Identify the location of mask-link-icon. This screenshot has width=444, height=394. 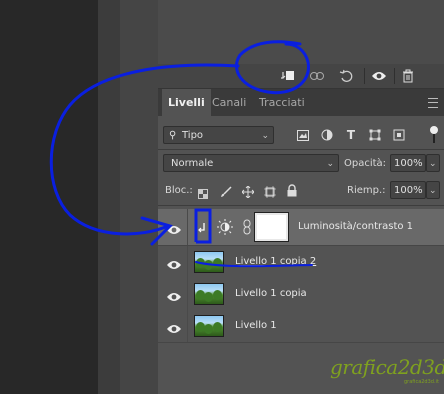
(247, 227).